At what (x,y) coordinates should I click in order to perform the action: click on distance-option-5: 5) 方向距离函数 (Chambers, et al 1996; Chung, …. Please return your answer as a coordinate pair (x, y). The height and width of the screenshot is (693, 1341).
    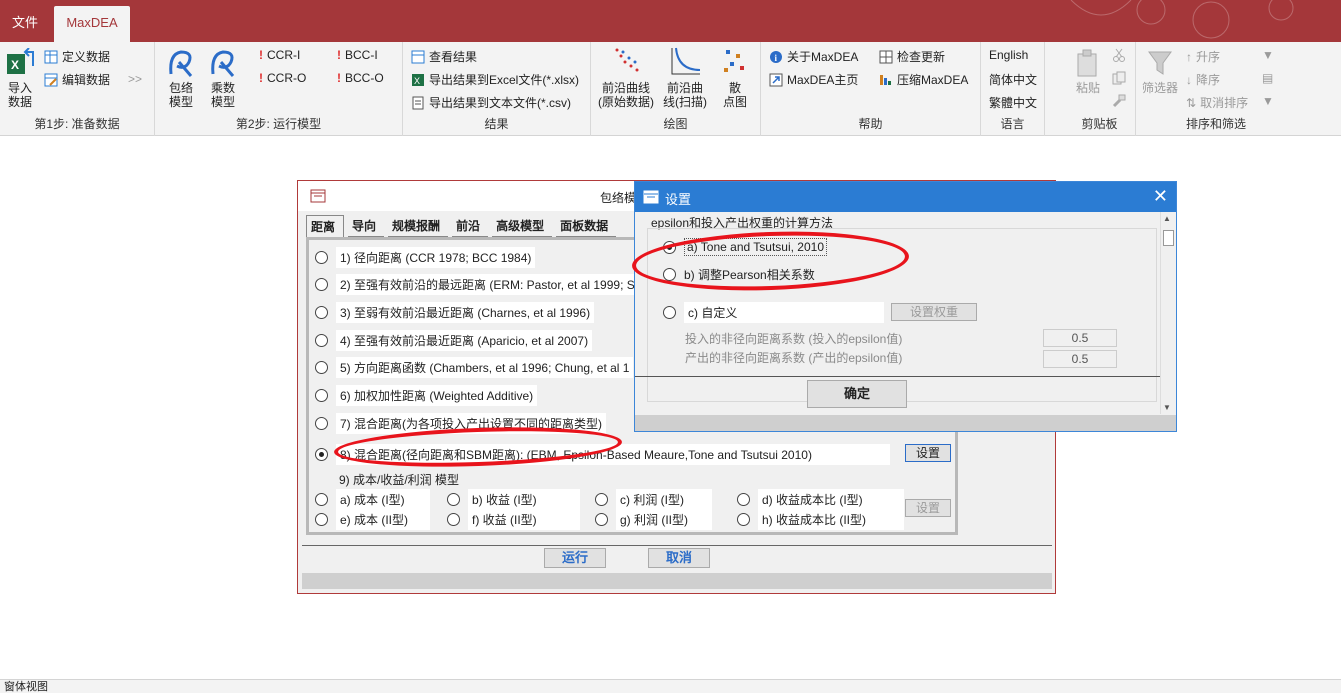
    Looking at the image, I should click on (474, 367).